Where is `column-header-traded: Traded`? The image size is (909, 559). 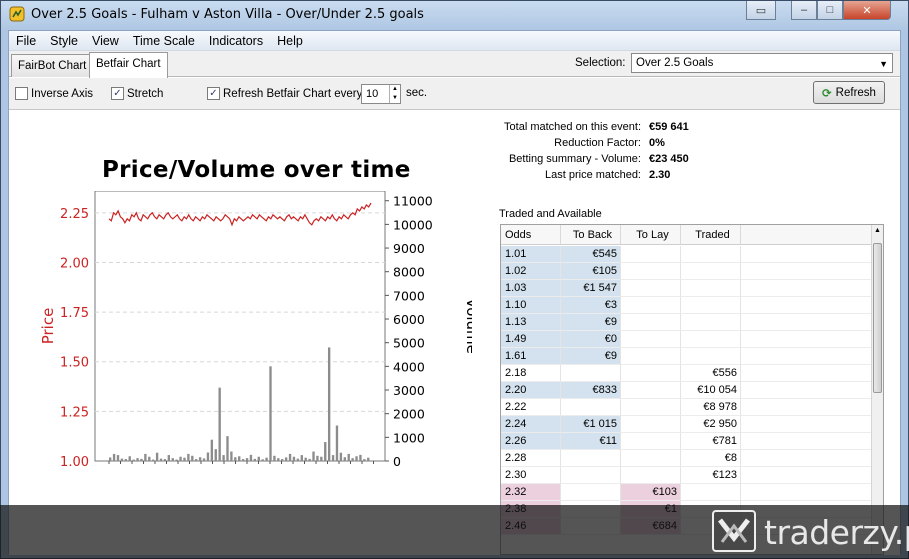 column-header-traded: Traded is located at coordinates (711, 234).